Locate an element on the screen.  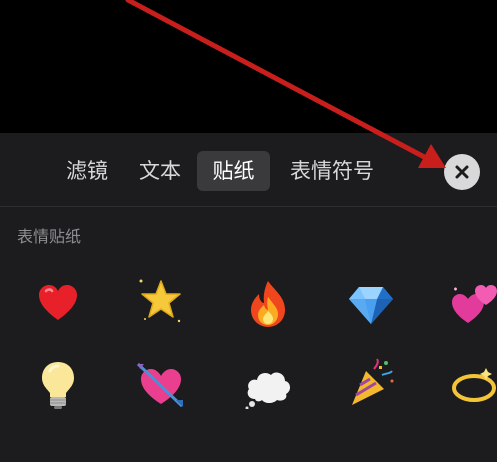
star-sticker-icon is located at coordinates (160, 301).